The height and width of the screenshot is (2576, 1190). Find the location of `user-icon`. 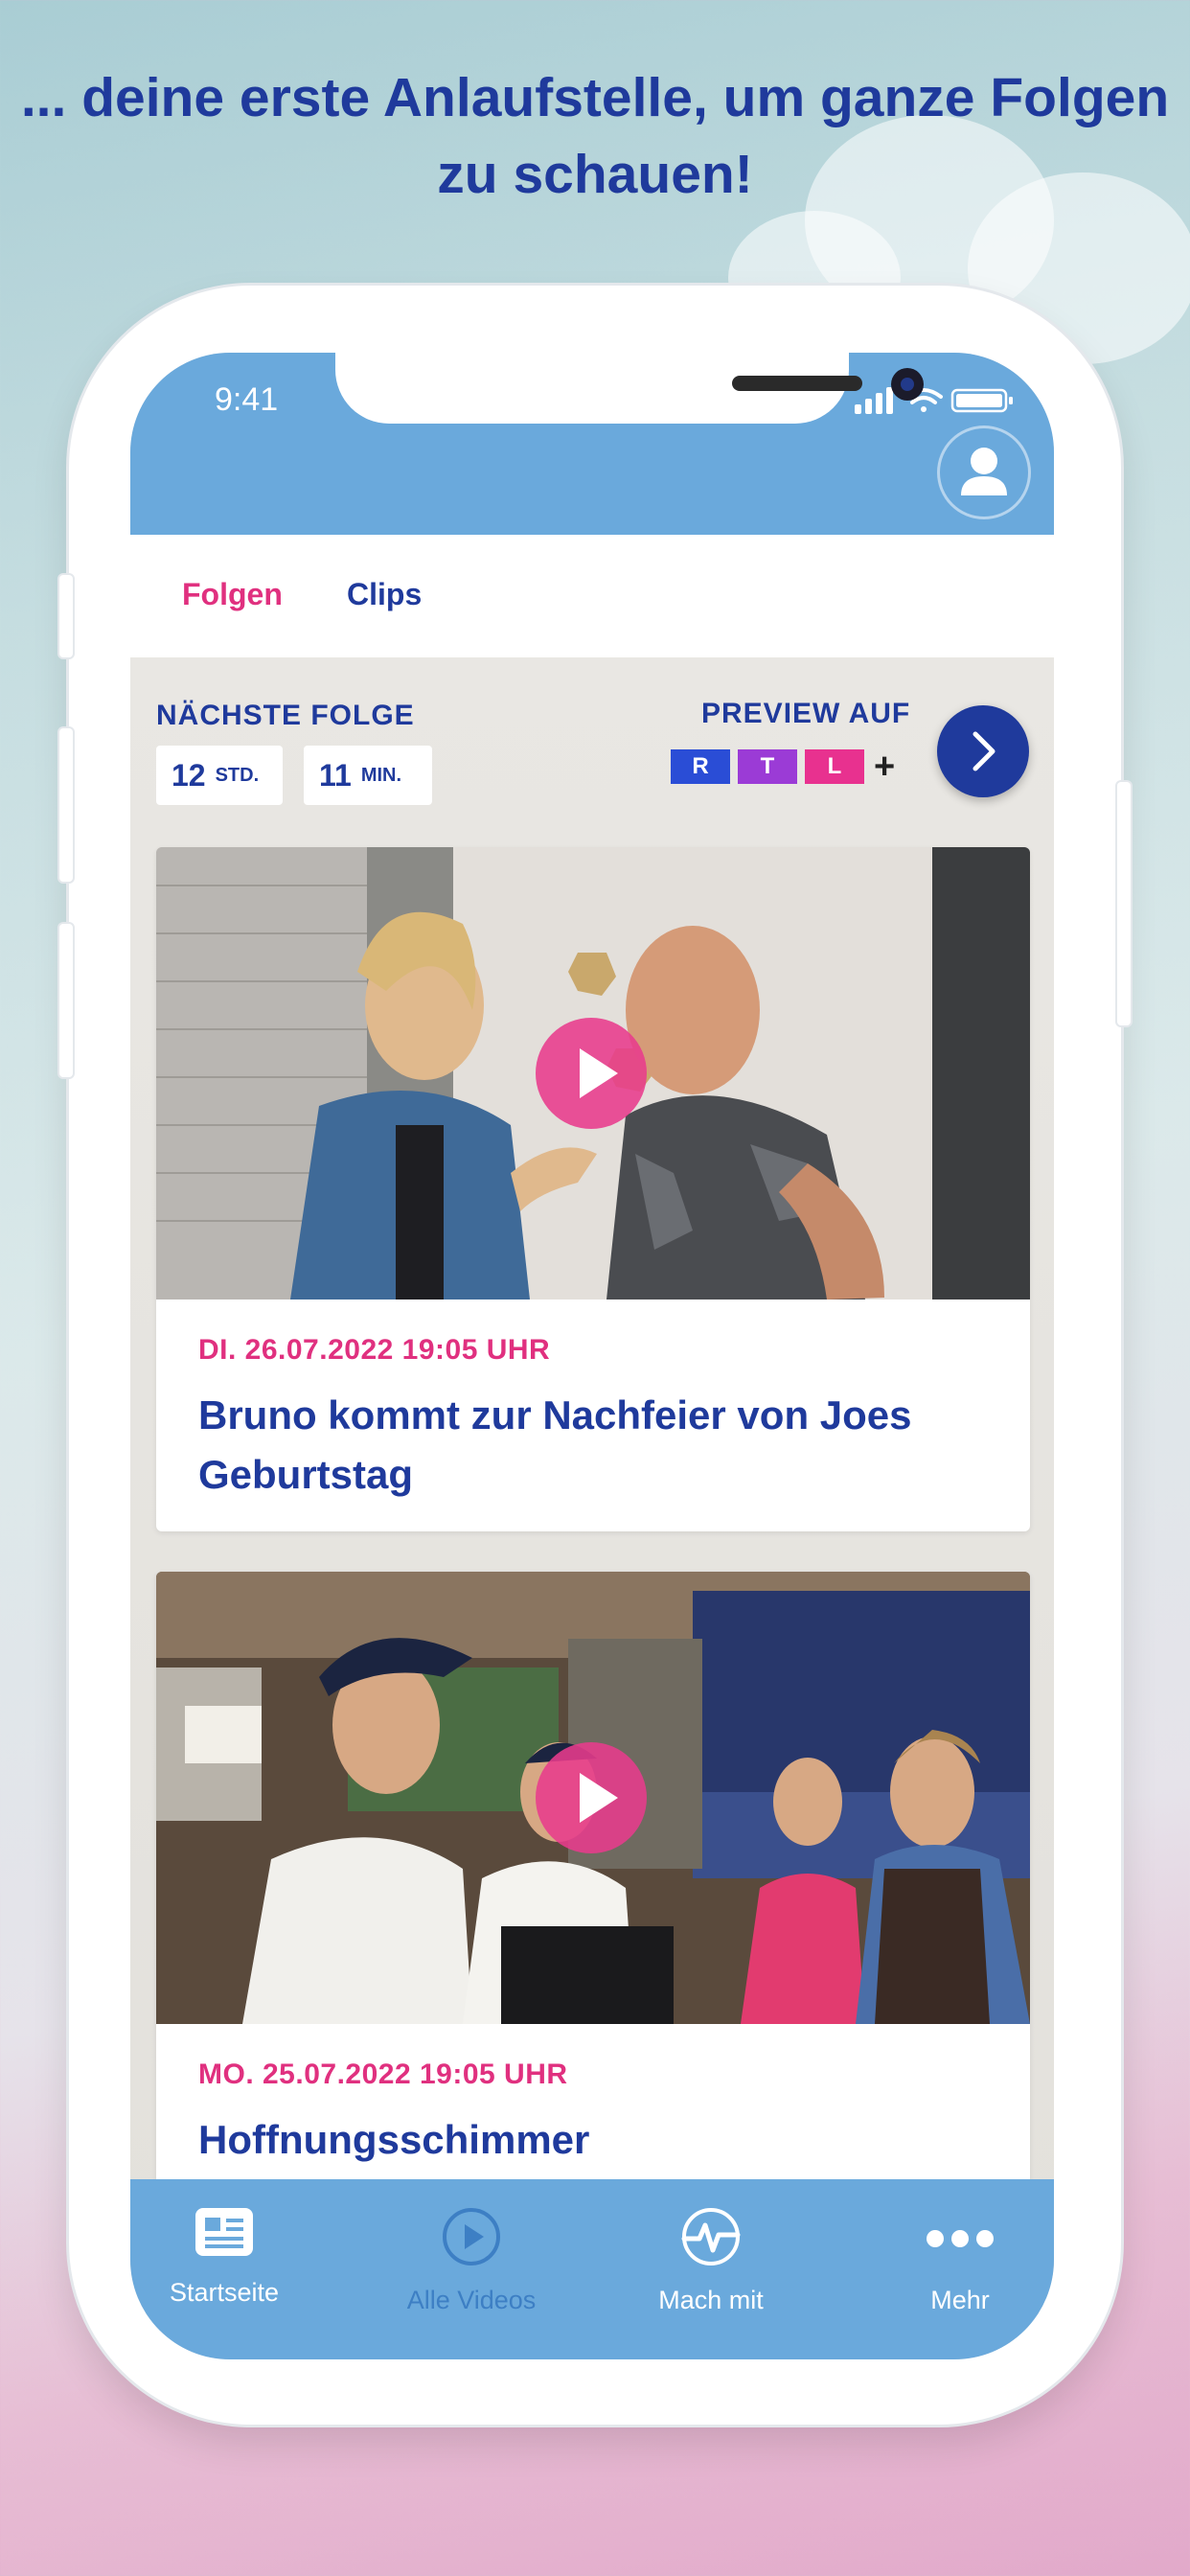

user-icon is located at coordinates (984, 471).